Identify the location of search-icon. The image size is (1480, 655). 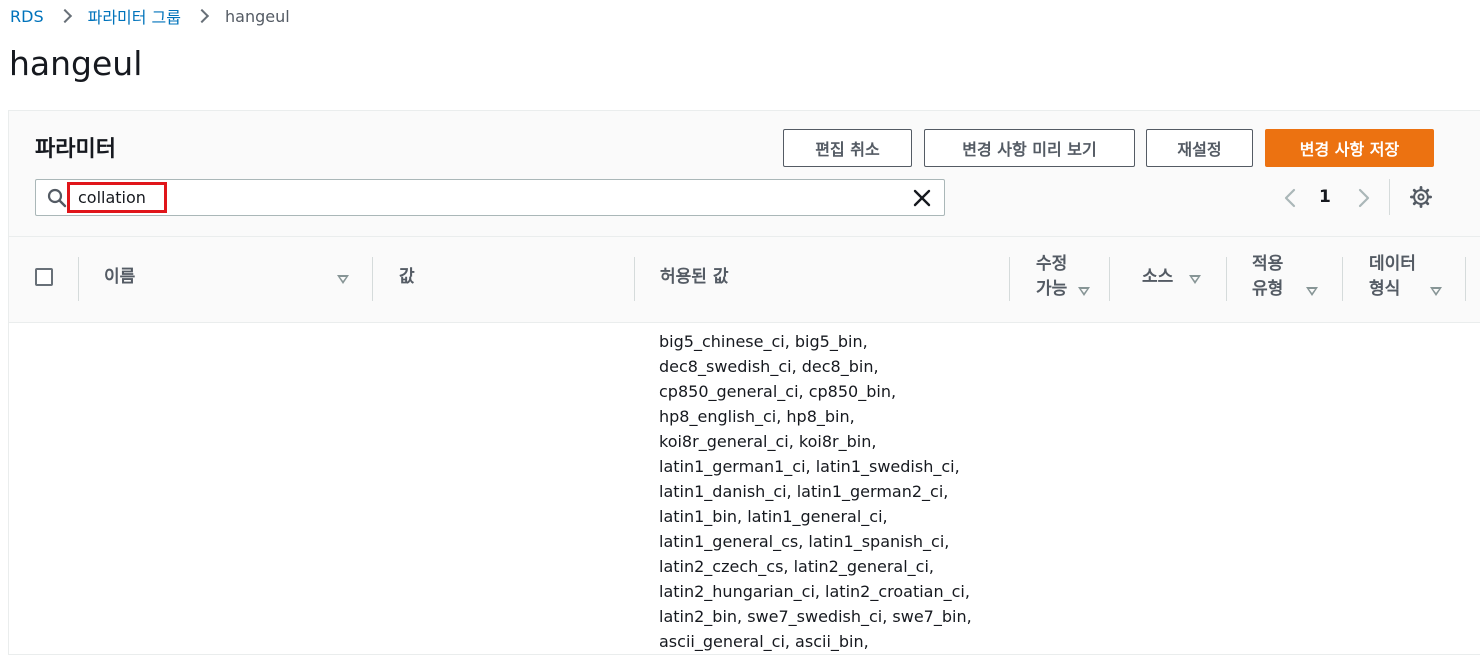
(57, 198).